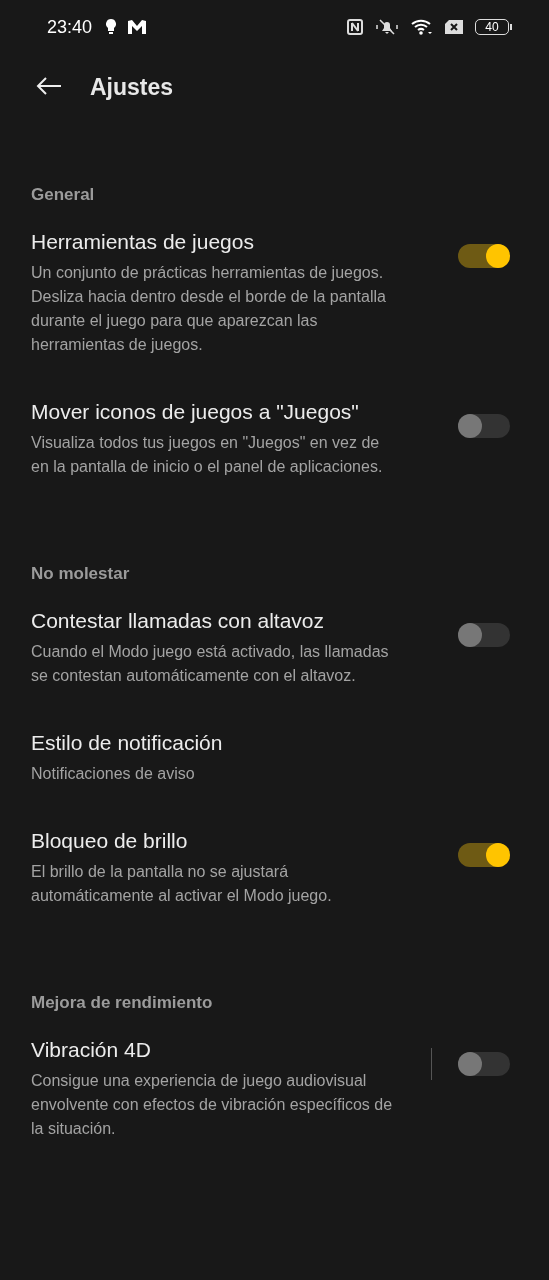 The image size is (549, 1280). I want to click on page-title: Ajustes, so click(132, 87).